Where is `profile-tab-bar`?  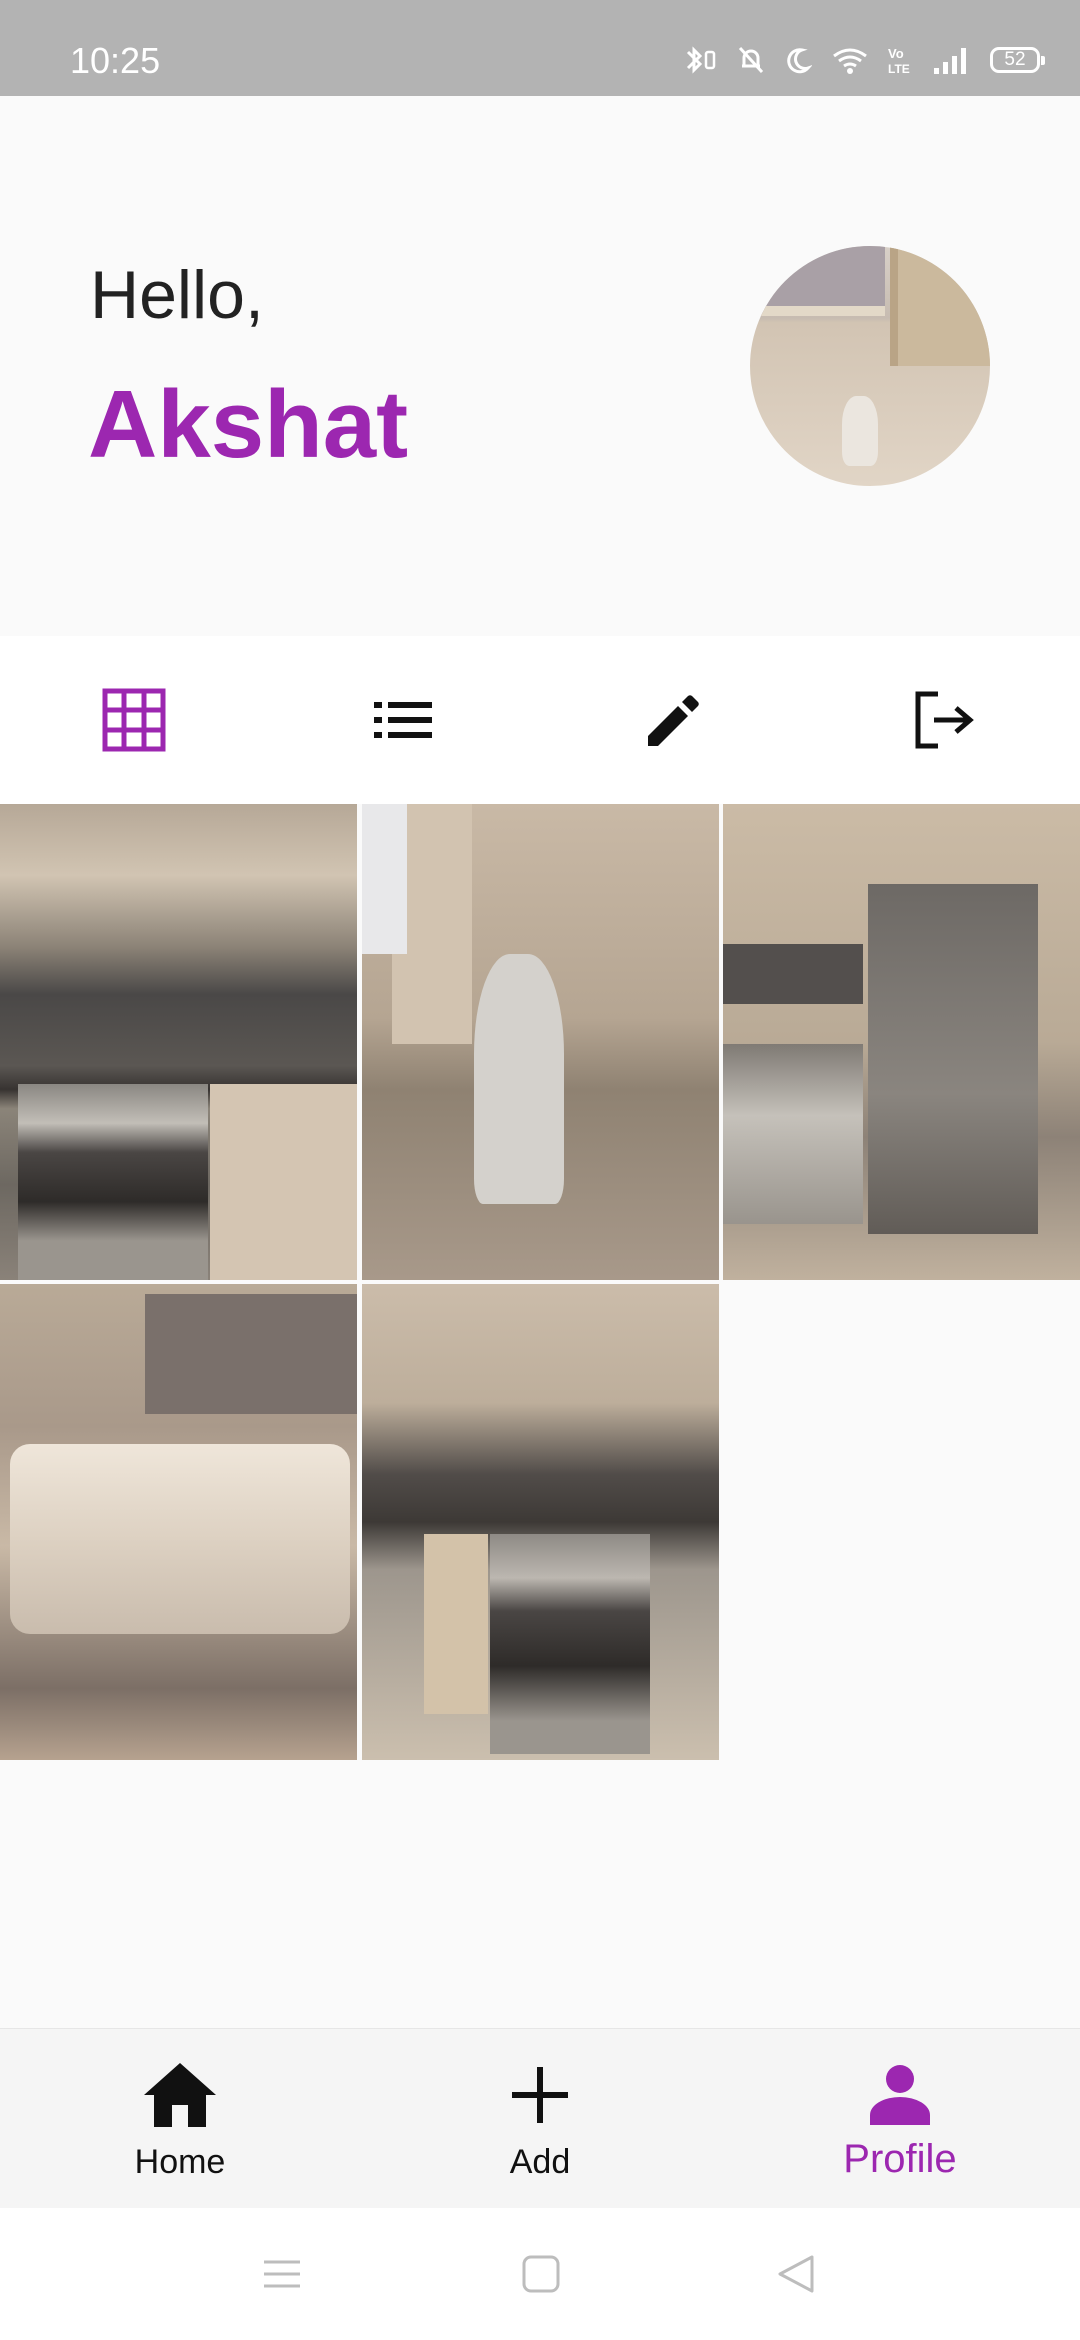
profile-tab-bar is located at coordinates (540, 720).